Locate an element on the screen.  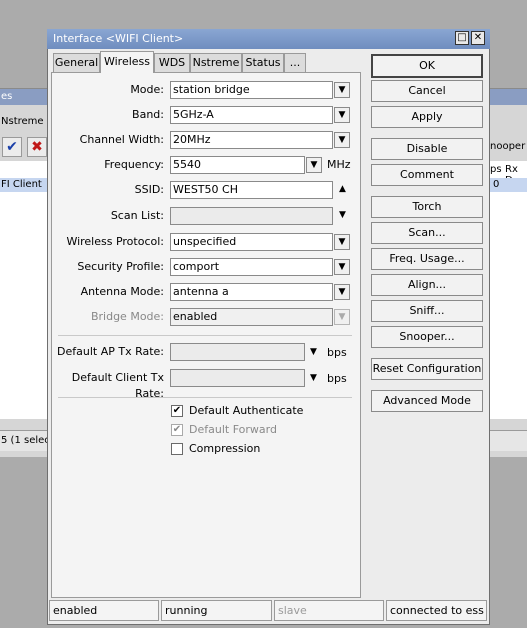
ssid-label: SSID: is located at coordinates (149, 189).